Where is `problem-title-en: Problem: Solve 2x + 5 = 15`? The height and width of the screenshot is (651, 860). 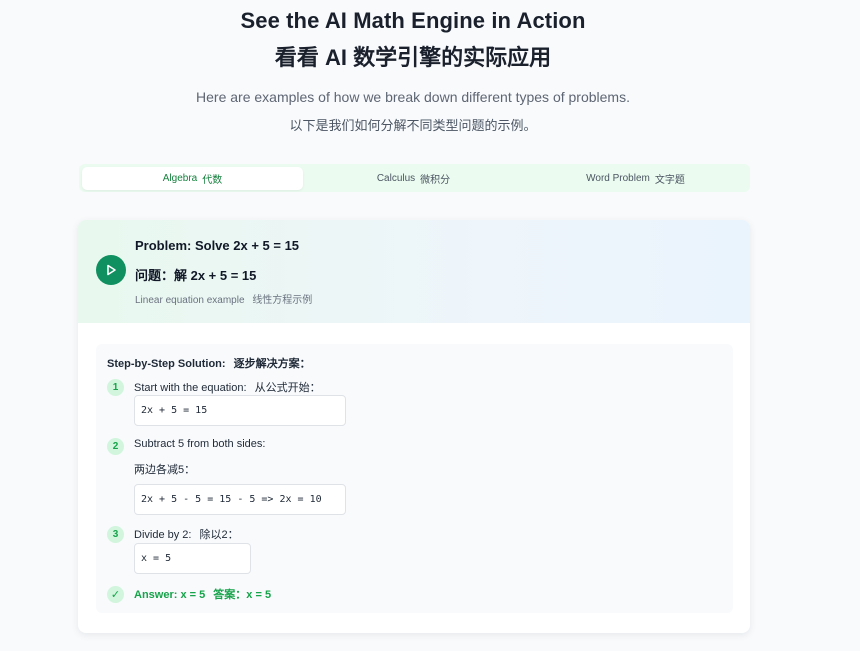
problem-title-en: Problem: Solve 2x + 5 = 15 is located at coordinates (217, 245).